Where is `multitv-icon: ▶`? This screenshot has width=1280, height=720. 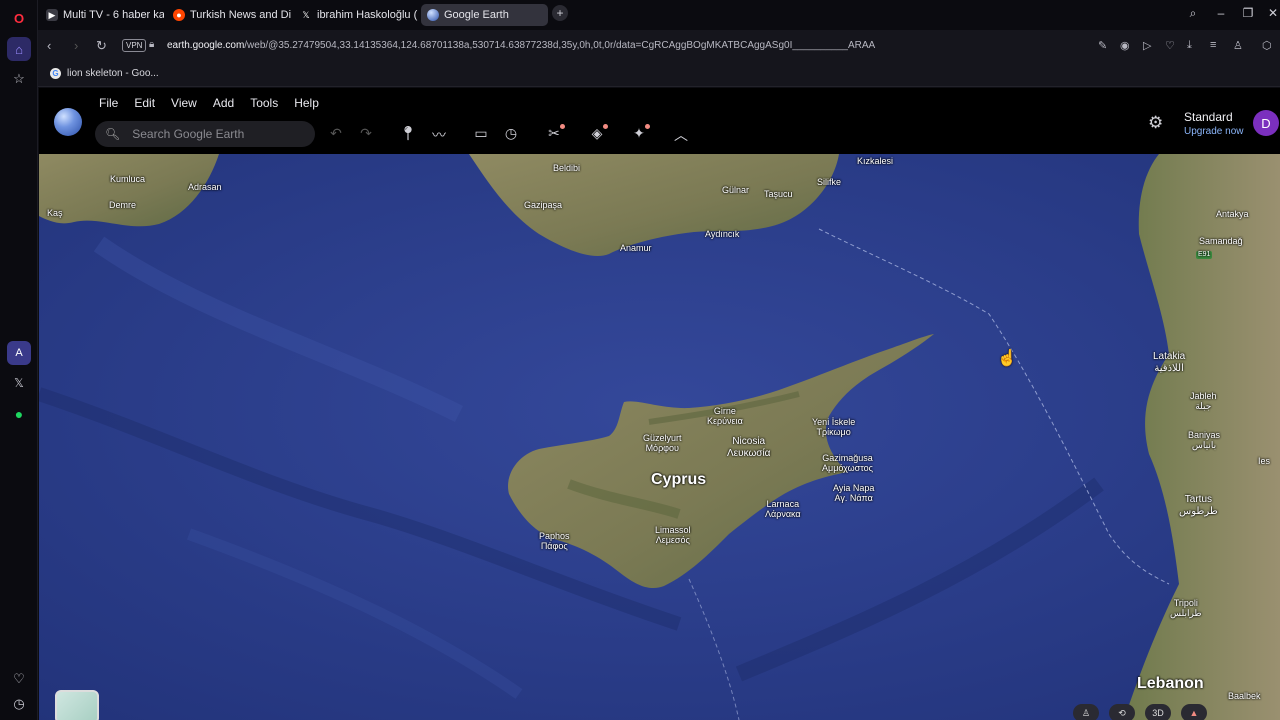 multitv-icon: ▶ is located at coordinates (52, 15).